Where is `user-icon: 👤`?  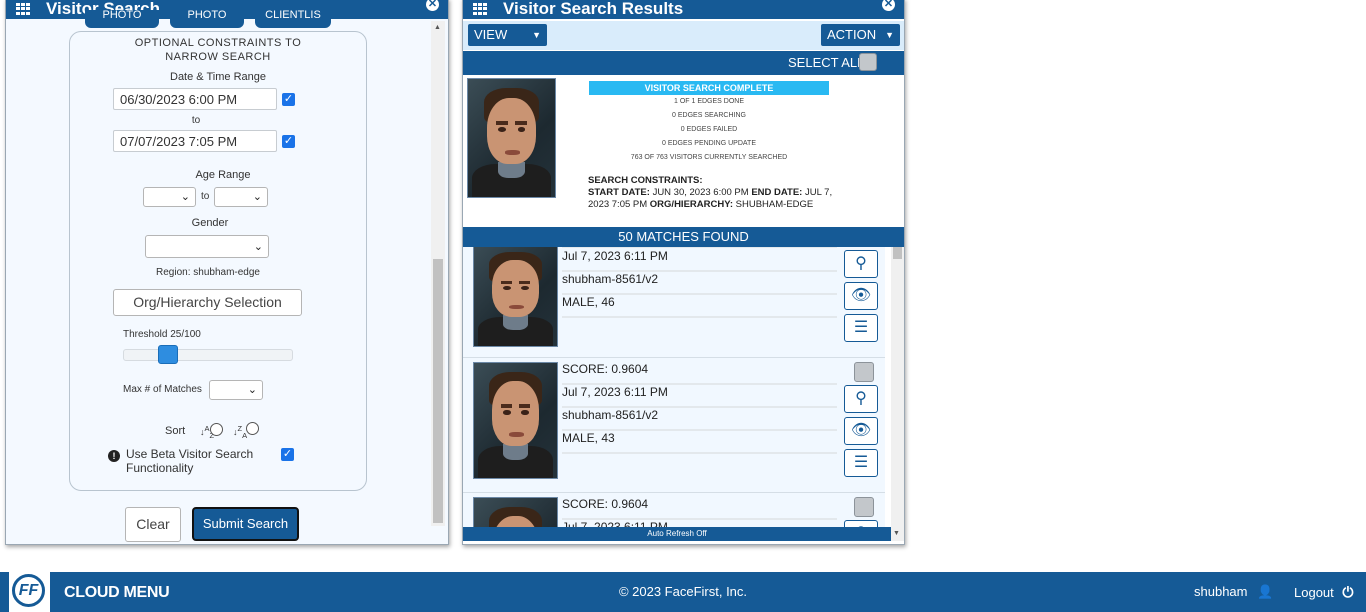
user-icon: 👤 is located at coordinates (1265, 591).